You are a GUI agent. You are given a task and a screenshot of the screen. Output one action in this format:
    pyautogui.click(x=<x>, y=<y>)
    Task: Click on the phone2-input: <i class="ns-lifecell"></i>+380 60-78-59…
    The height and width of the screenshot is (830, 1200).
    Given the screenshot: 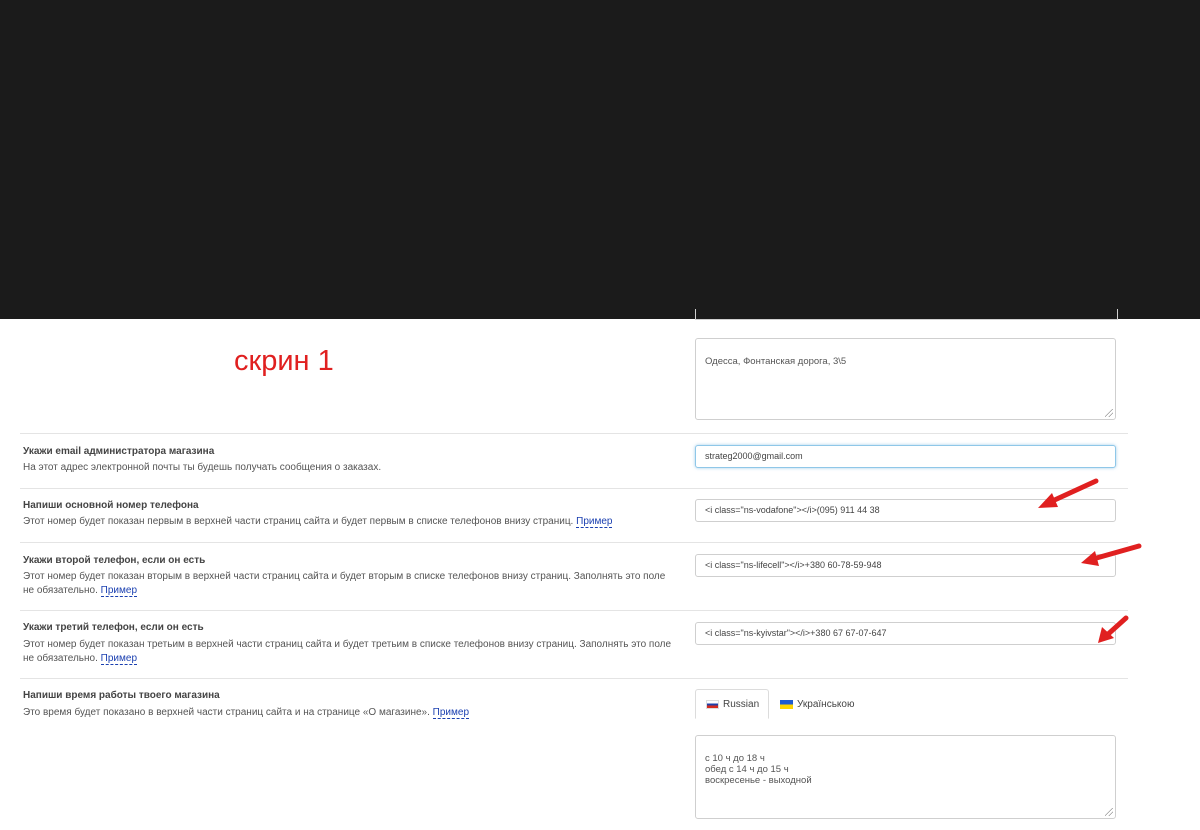 What is the action you would take?
    pyautogui.click(x=905, y=565)
    